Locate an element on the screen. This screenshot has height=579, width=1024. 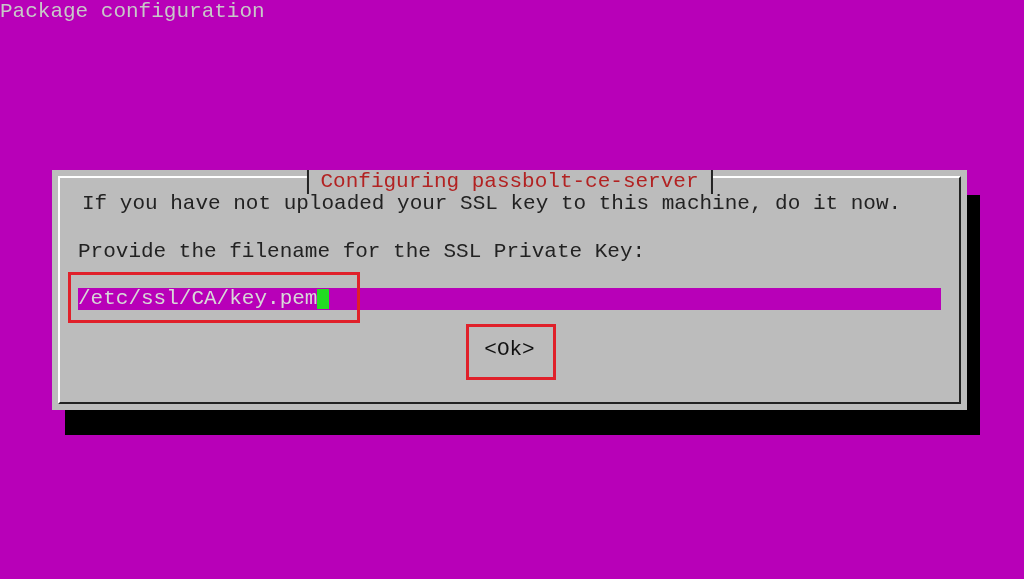
screen-title: Package configuration is located at coordinates (132, 12).